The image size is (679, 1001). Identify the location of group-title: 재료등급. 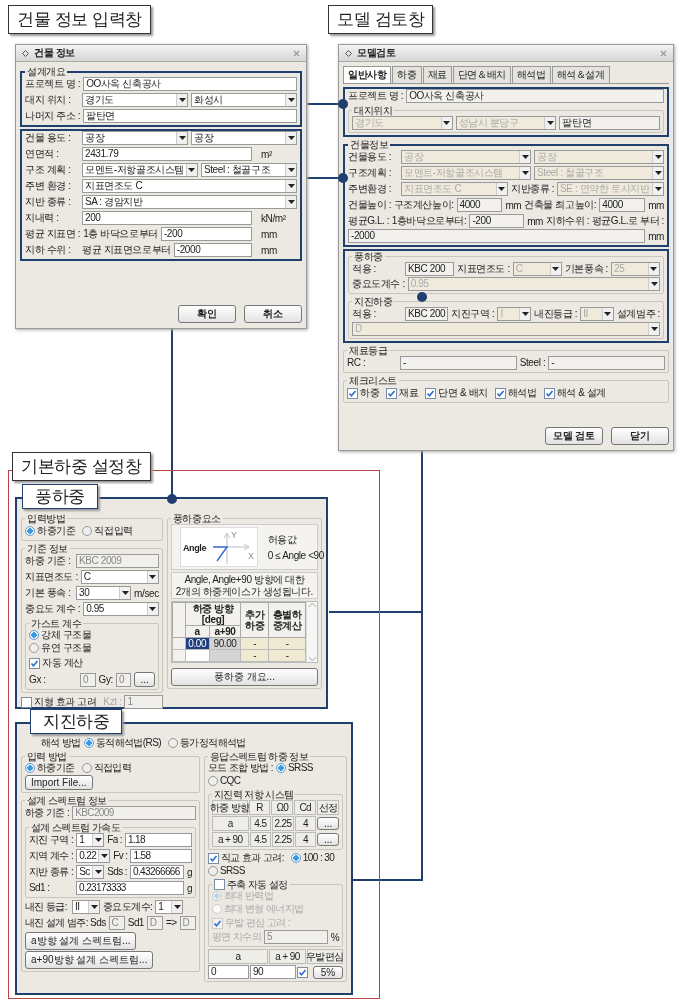
(368, 350).